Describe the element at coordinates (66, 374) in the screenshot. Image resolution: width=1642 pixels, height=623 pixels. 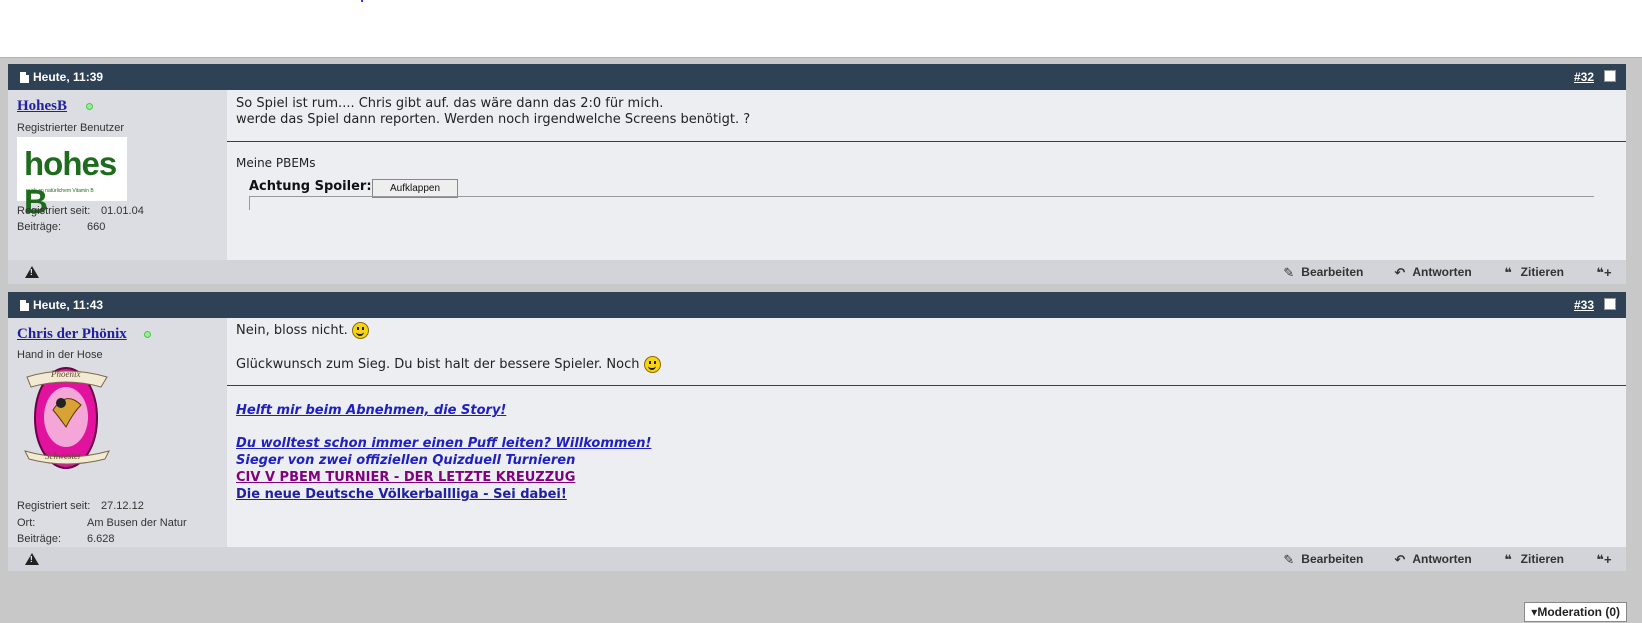
I see `avatar-top-text: Phoenix` at that location.